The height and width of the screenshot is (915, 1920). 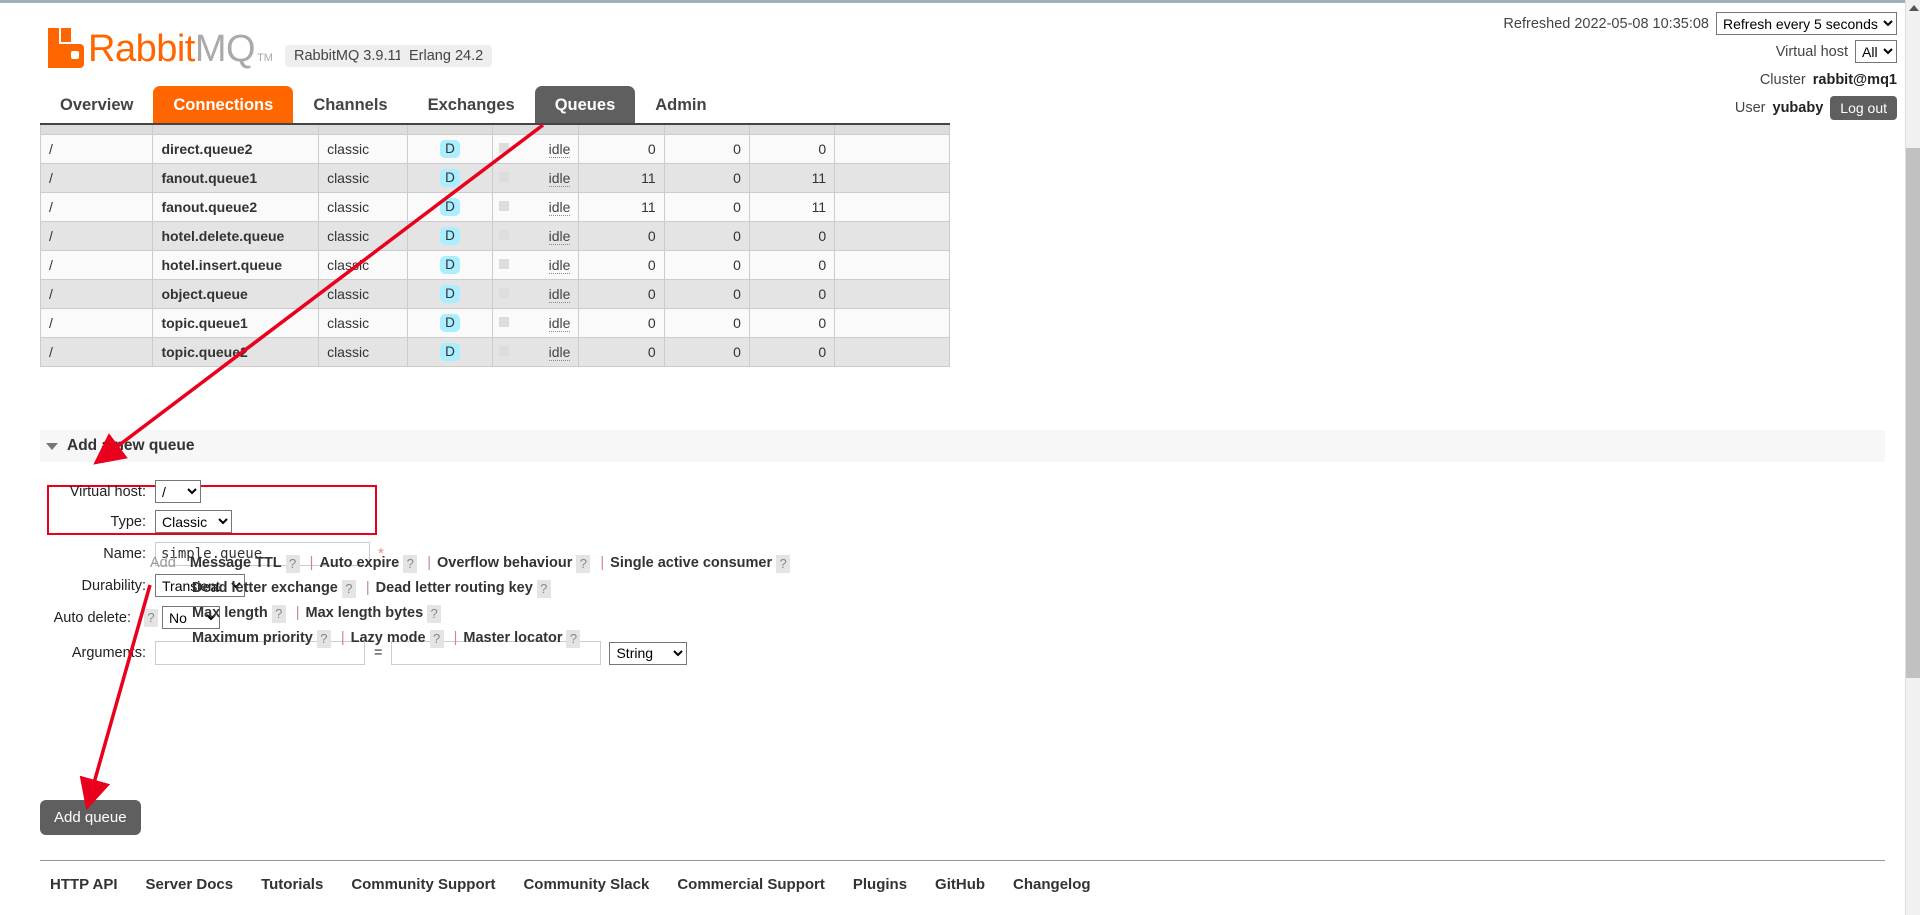 I want to click on footer-link-tutorials: Tutorials, so click(x=292, y=884).